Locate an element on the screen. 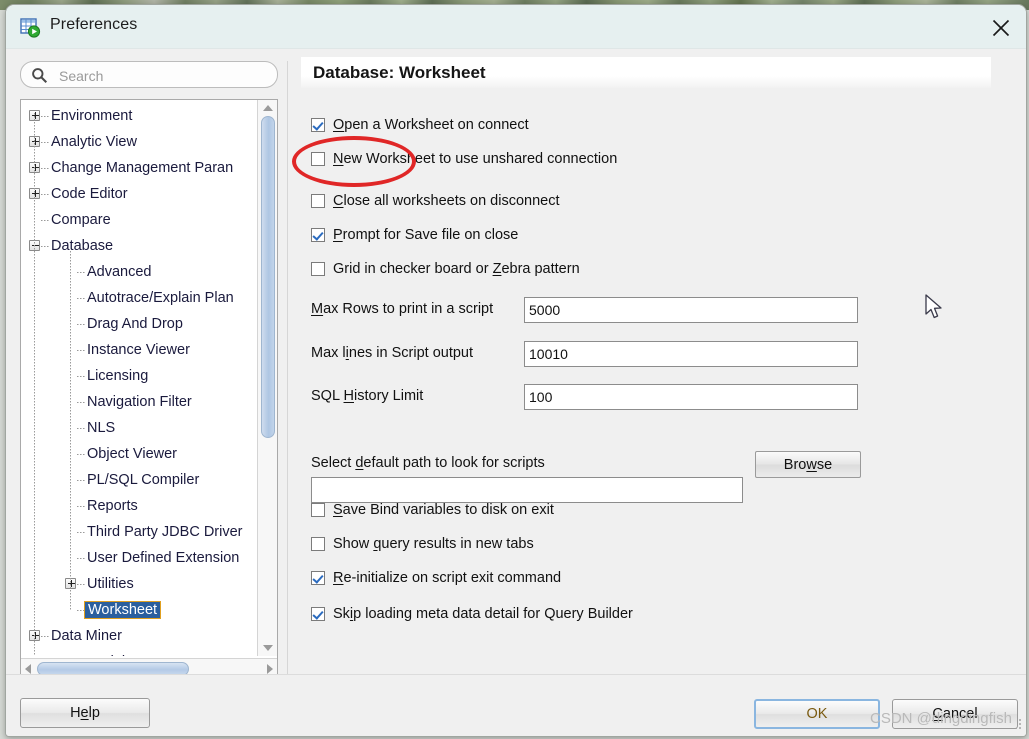  scroll-up-icon is located at coordinates (268, 108).